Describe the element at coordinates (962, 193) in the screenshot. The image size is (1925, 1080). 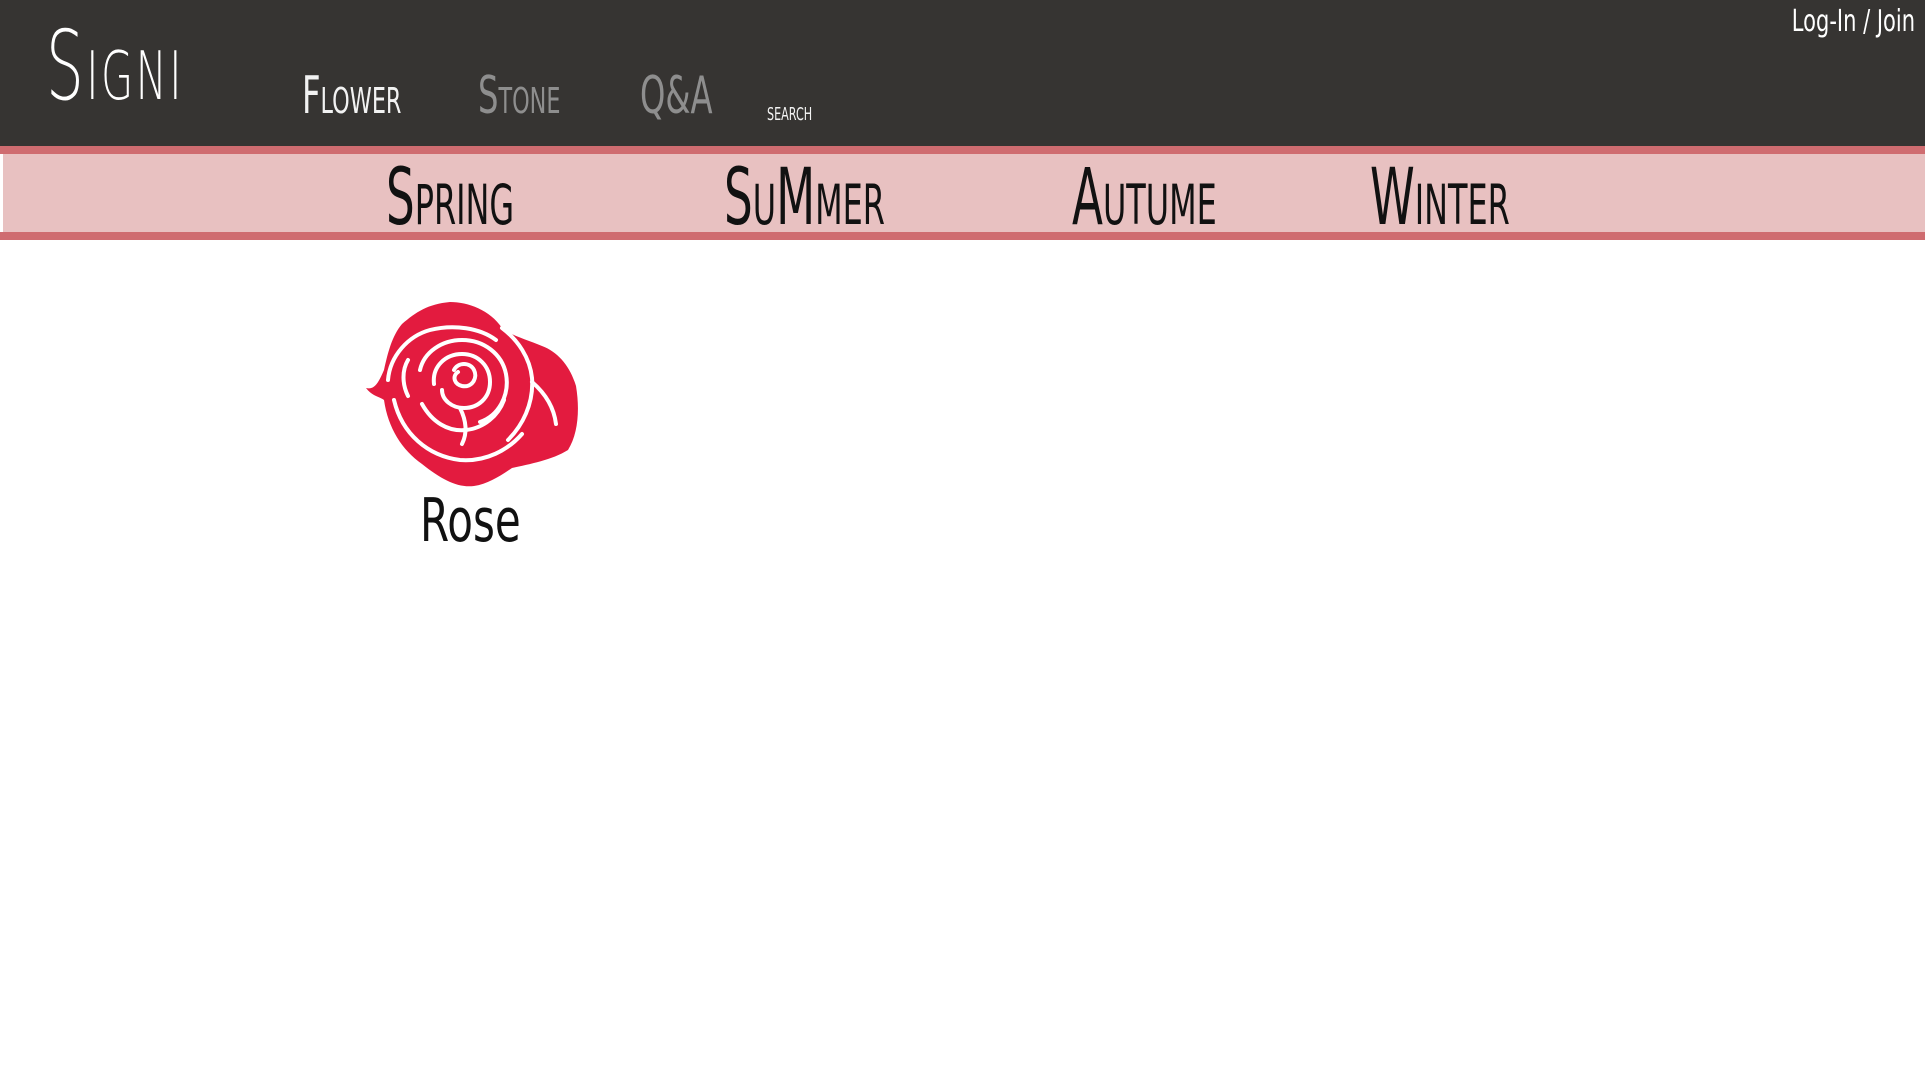
I see `season-nav: Spring SuMmer Autume Winter` at that location.